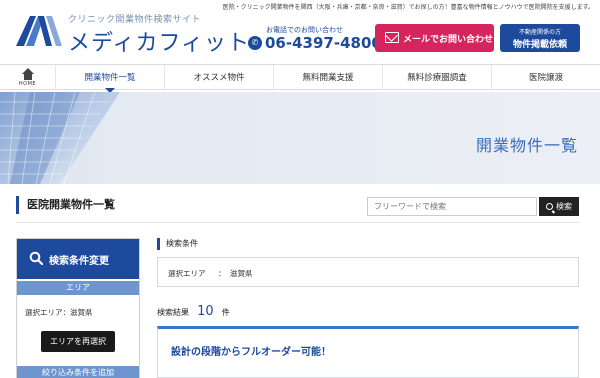  I want to click on building-image, so click(130, 138).